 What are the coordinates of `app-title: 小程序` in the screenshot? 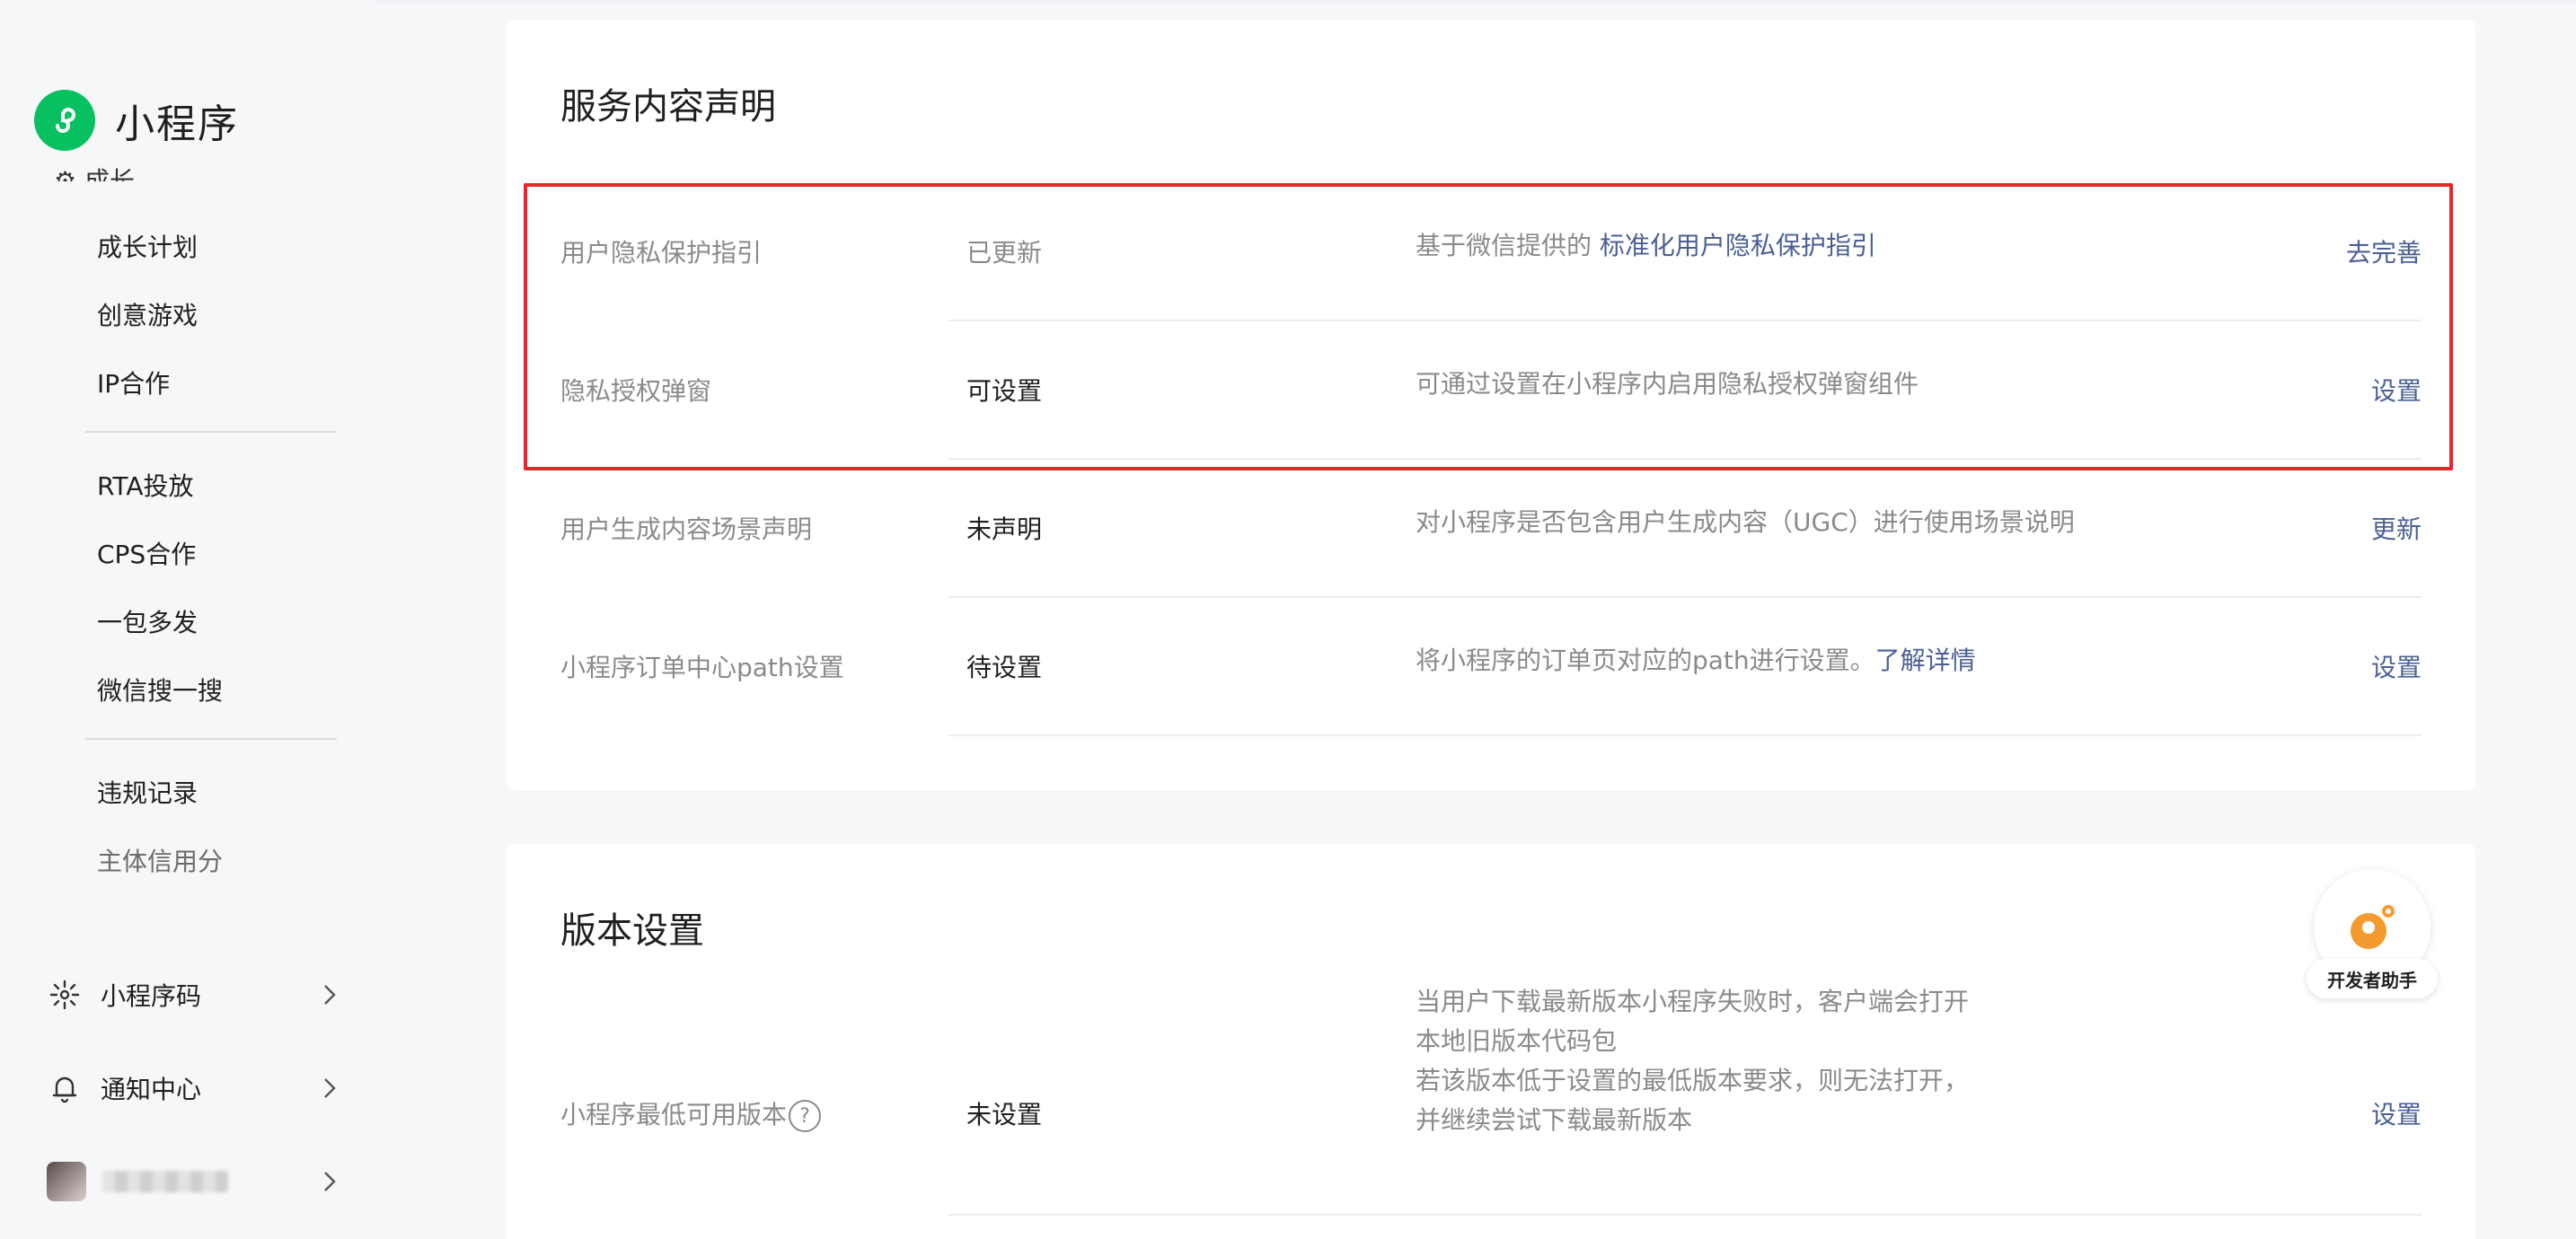 It's located at (177, 124).